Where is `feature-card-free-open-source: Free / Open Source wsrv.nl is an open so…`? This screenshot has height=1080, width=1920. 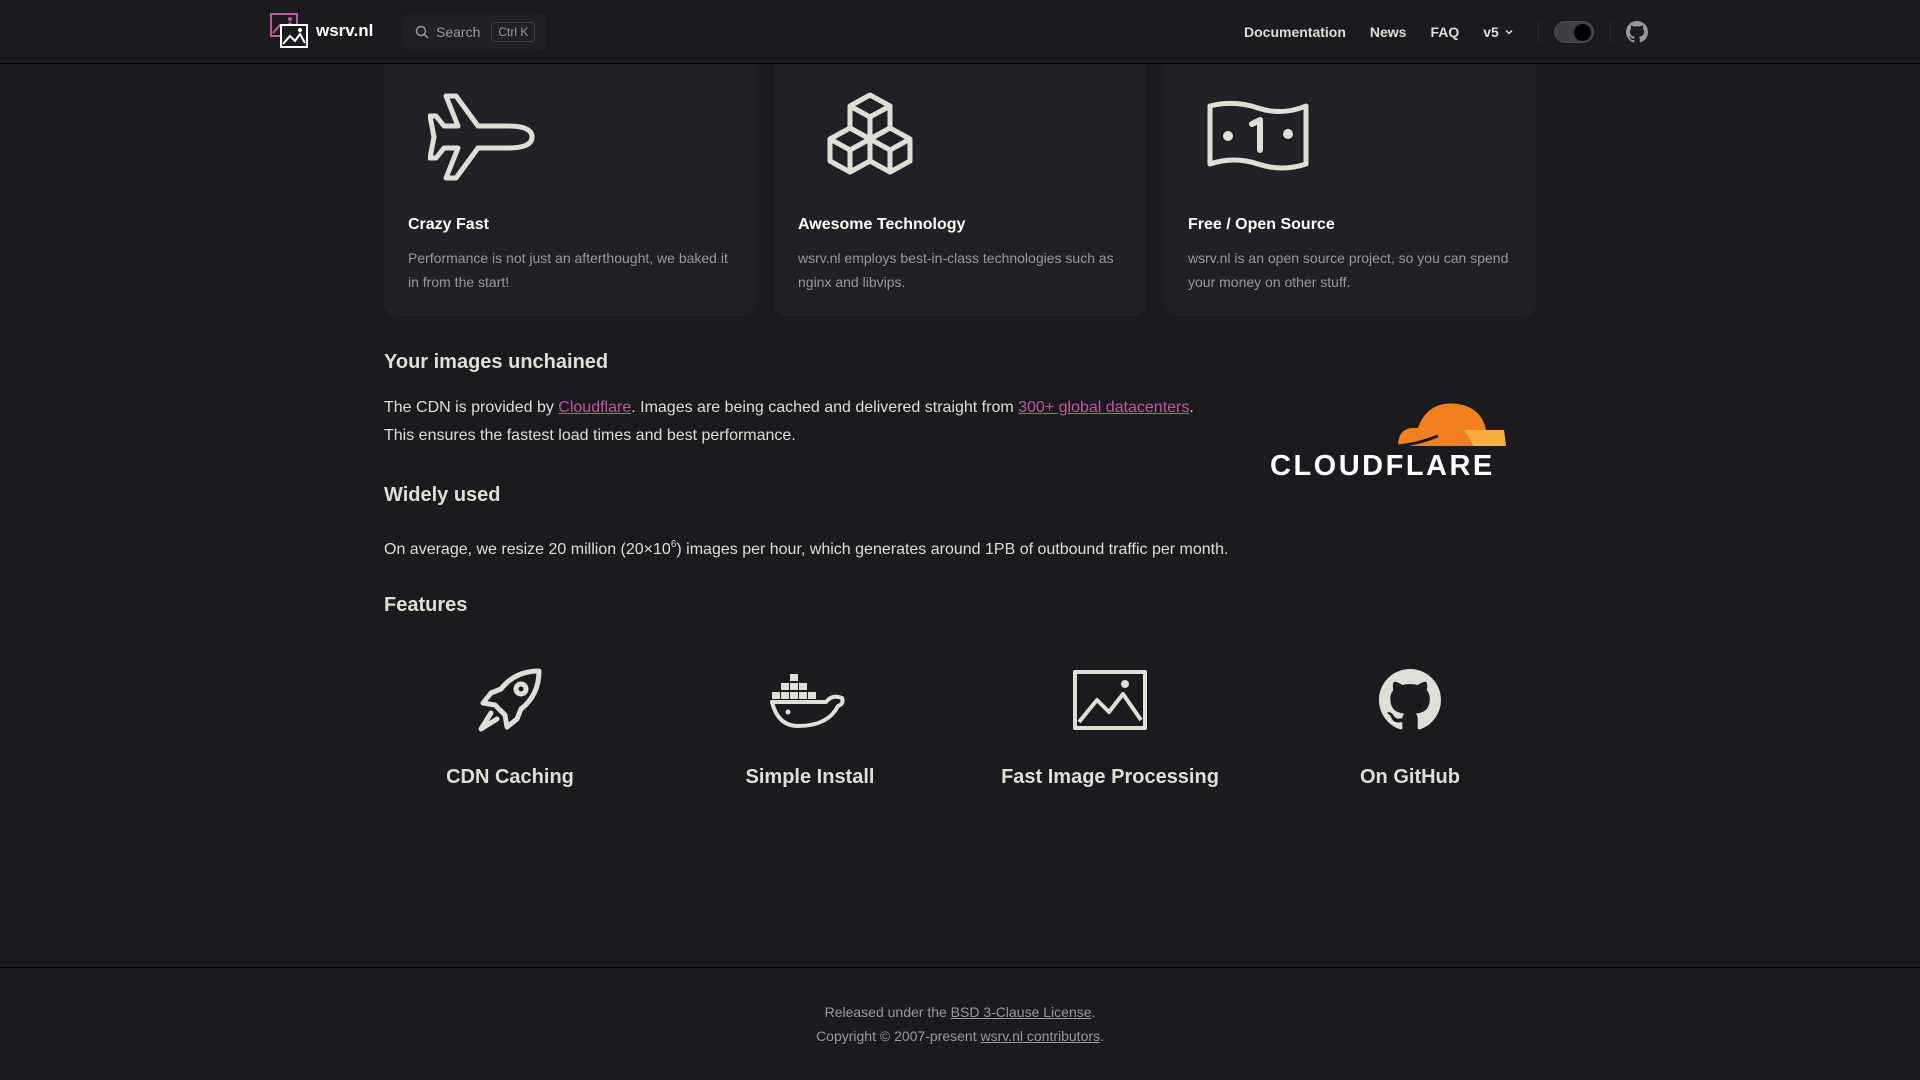 feature-card-free-open-source: Free / Open Source wsrv.nl is an open so… is located at coordinates (1350, 190).